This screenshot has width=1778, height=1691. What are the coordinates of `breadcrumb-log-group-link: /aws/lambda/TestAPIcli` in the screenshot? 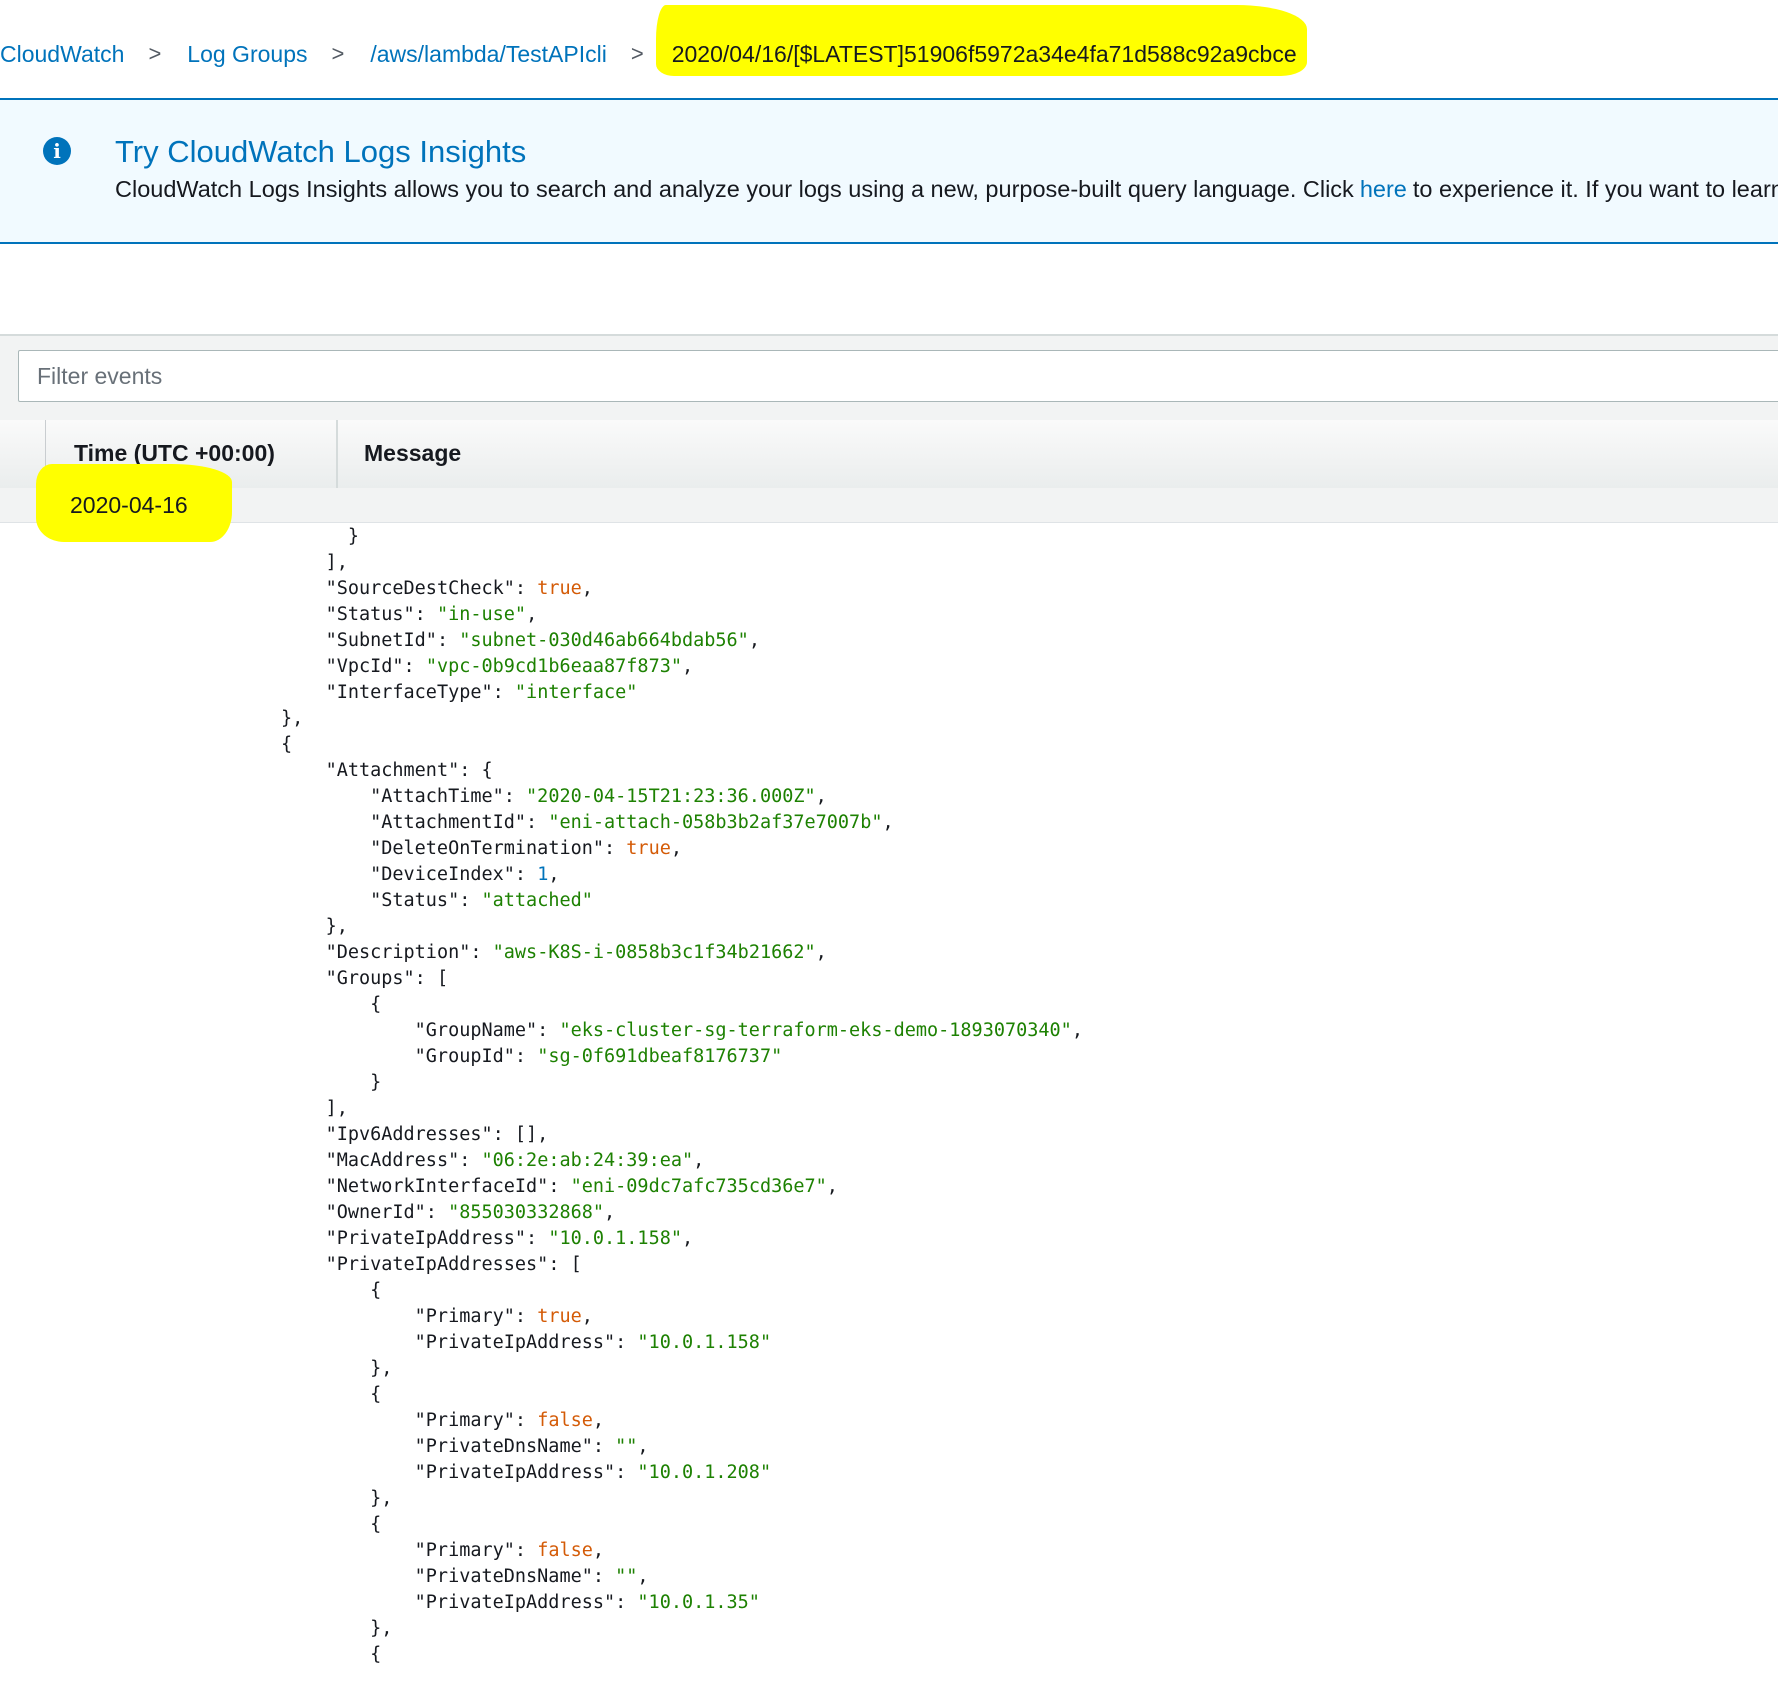 It's located at (488, 54).